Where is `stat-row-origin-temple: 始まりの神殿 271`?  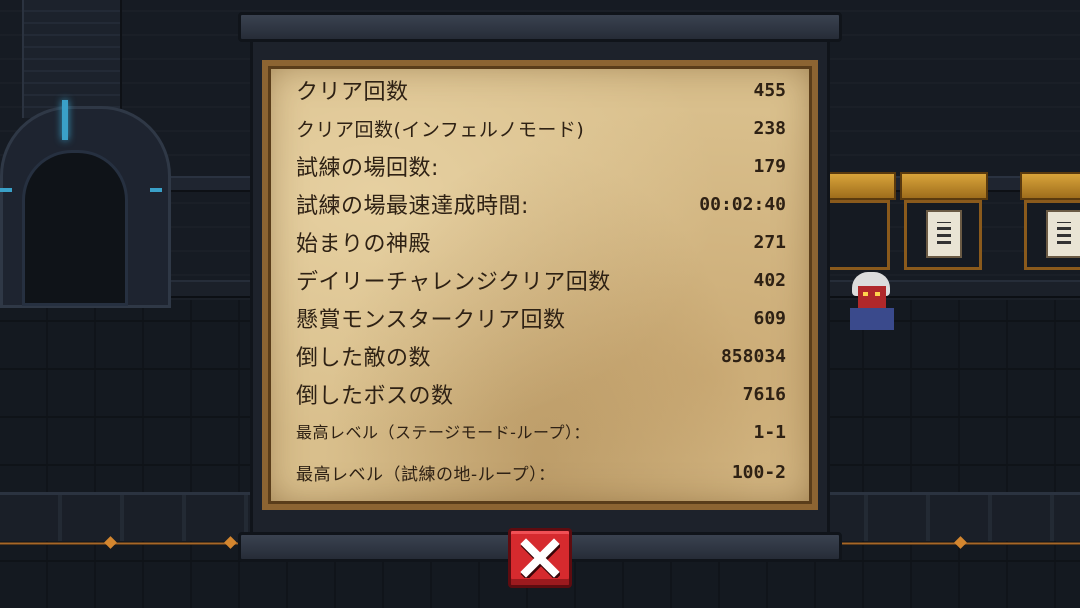
stat-row-origin-temple: 始まりの神殿 271 is located at coordinates (541, 242).